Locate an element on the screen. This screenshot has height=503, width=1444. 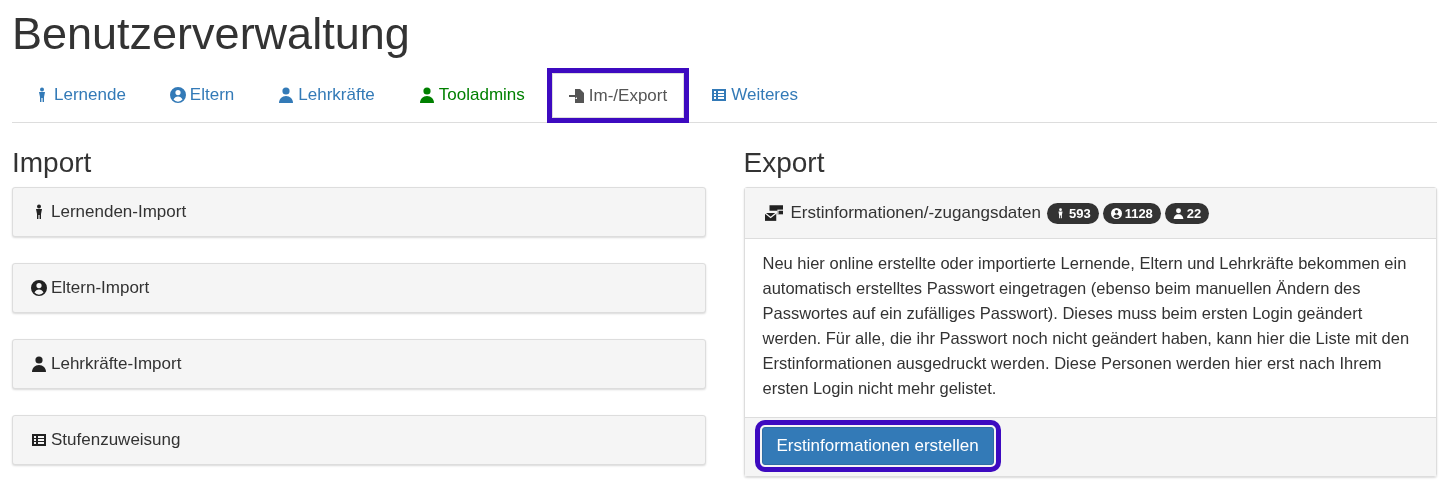
count-badge: 1128 is located at coordinates (1131, 213).